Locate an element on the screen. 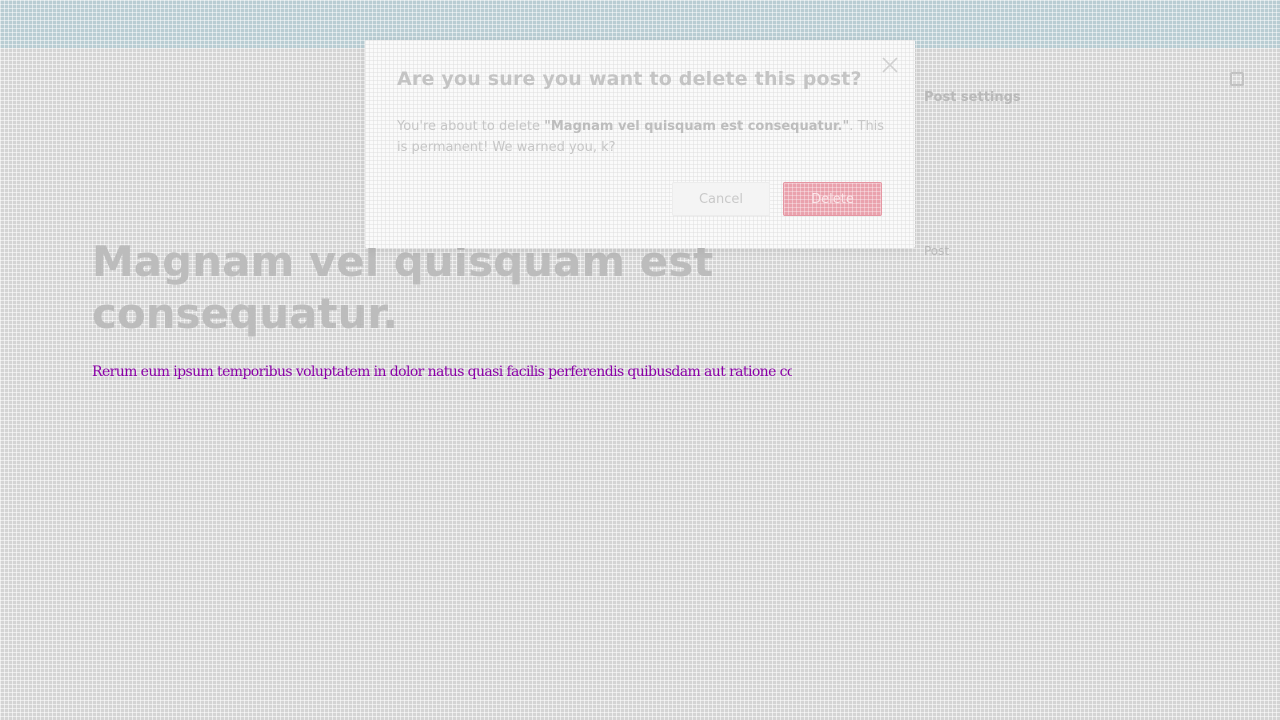 This screenshot has width=1280, height=720. close-icon is located at coordinates (890, 65).